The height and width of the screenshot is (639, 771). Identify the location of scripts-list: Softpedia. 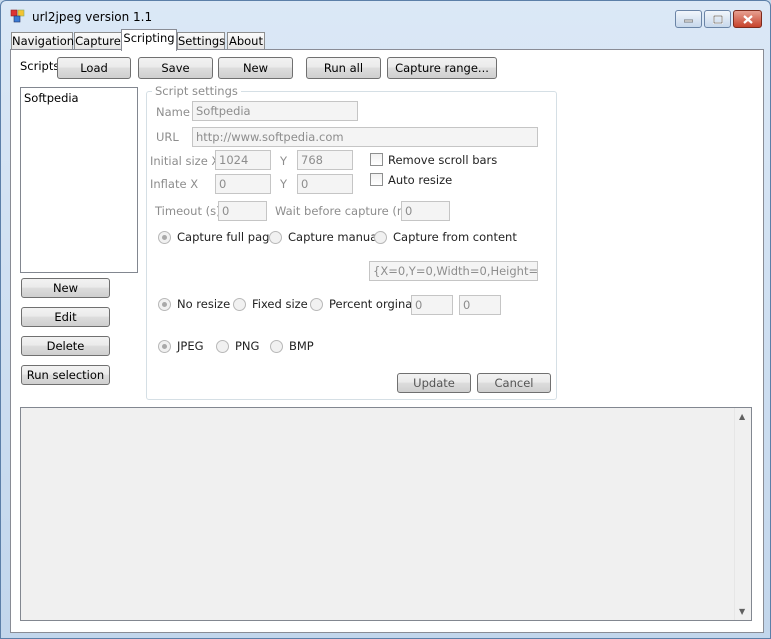
(79, 180).